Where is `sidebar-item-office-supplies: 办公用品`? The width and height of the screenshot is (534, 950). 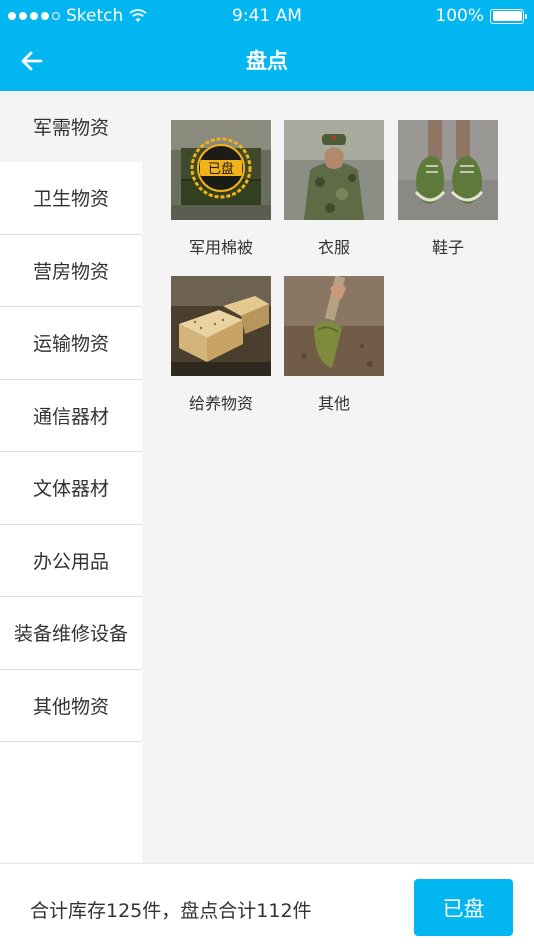 sidebar-item-office-supplies: 办公用品 is located at coordinates (71, 560).